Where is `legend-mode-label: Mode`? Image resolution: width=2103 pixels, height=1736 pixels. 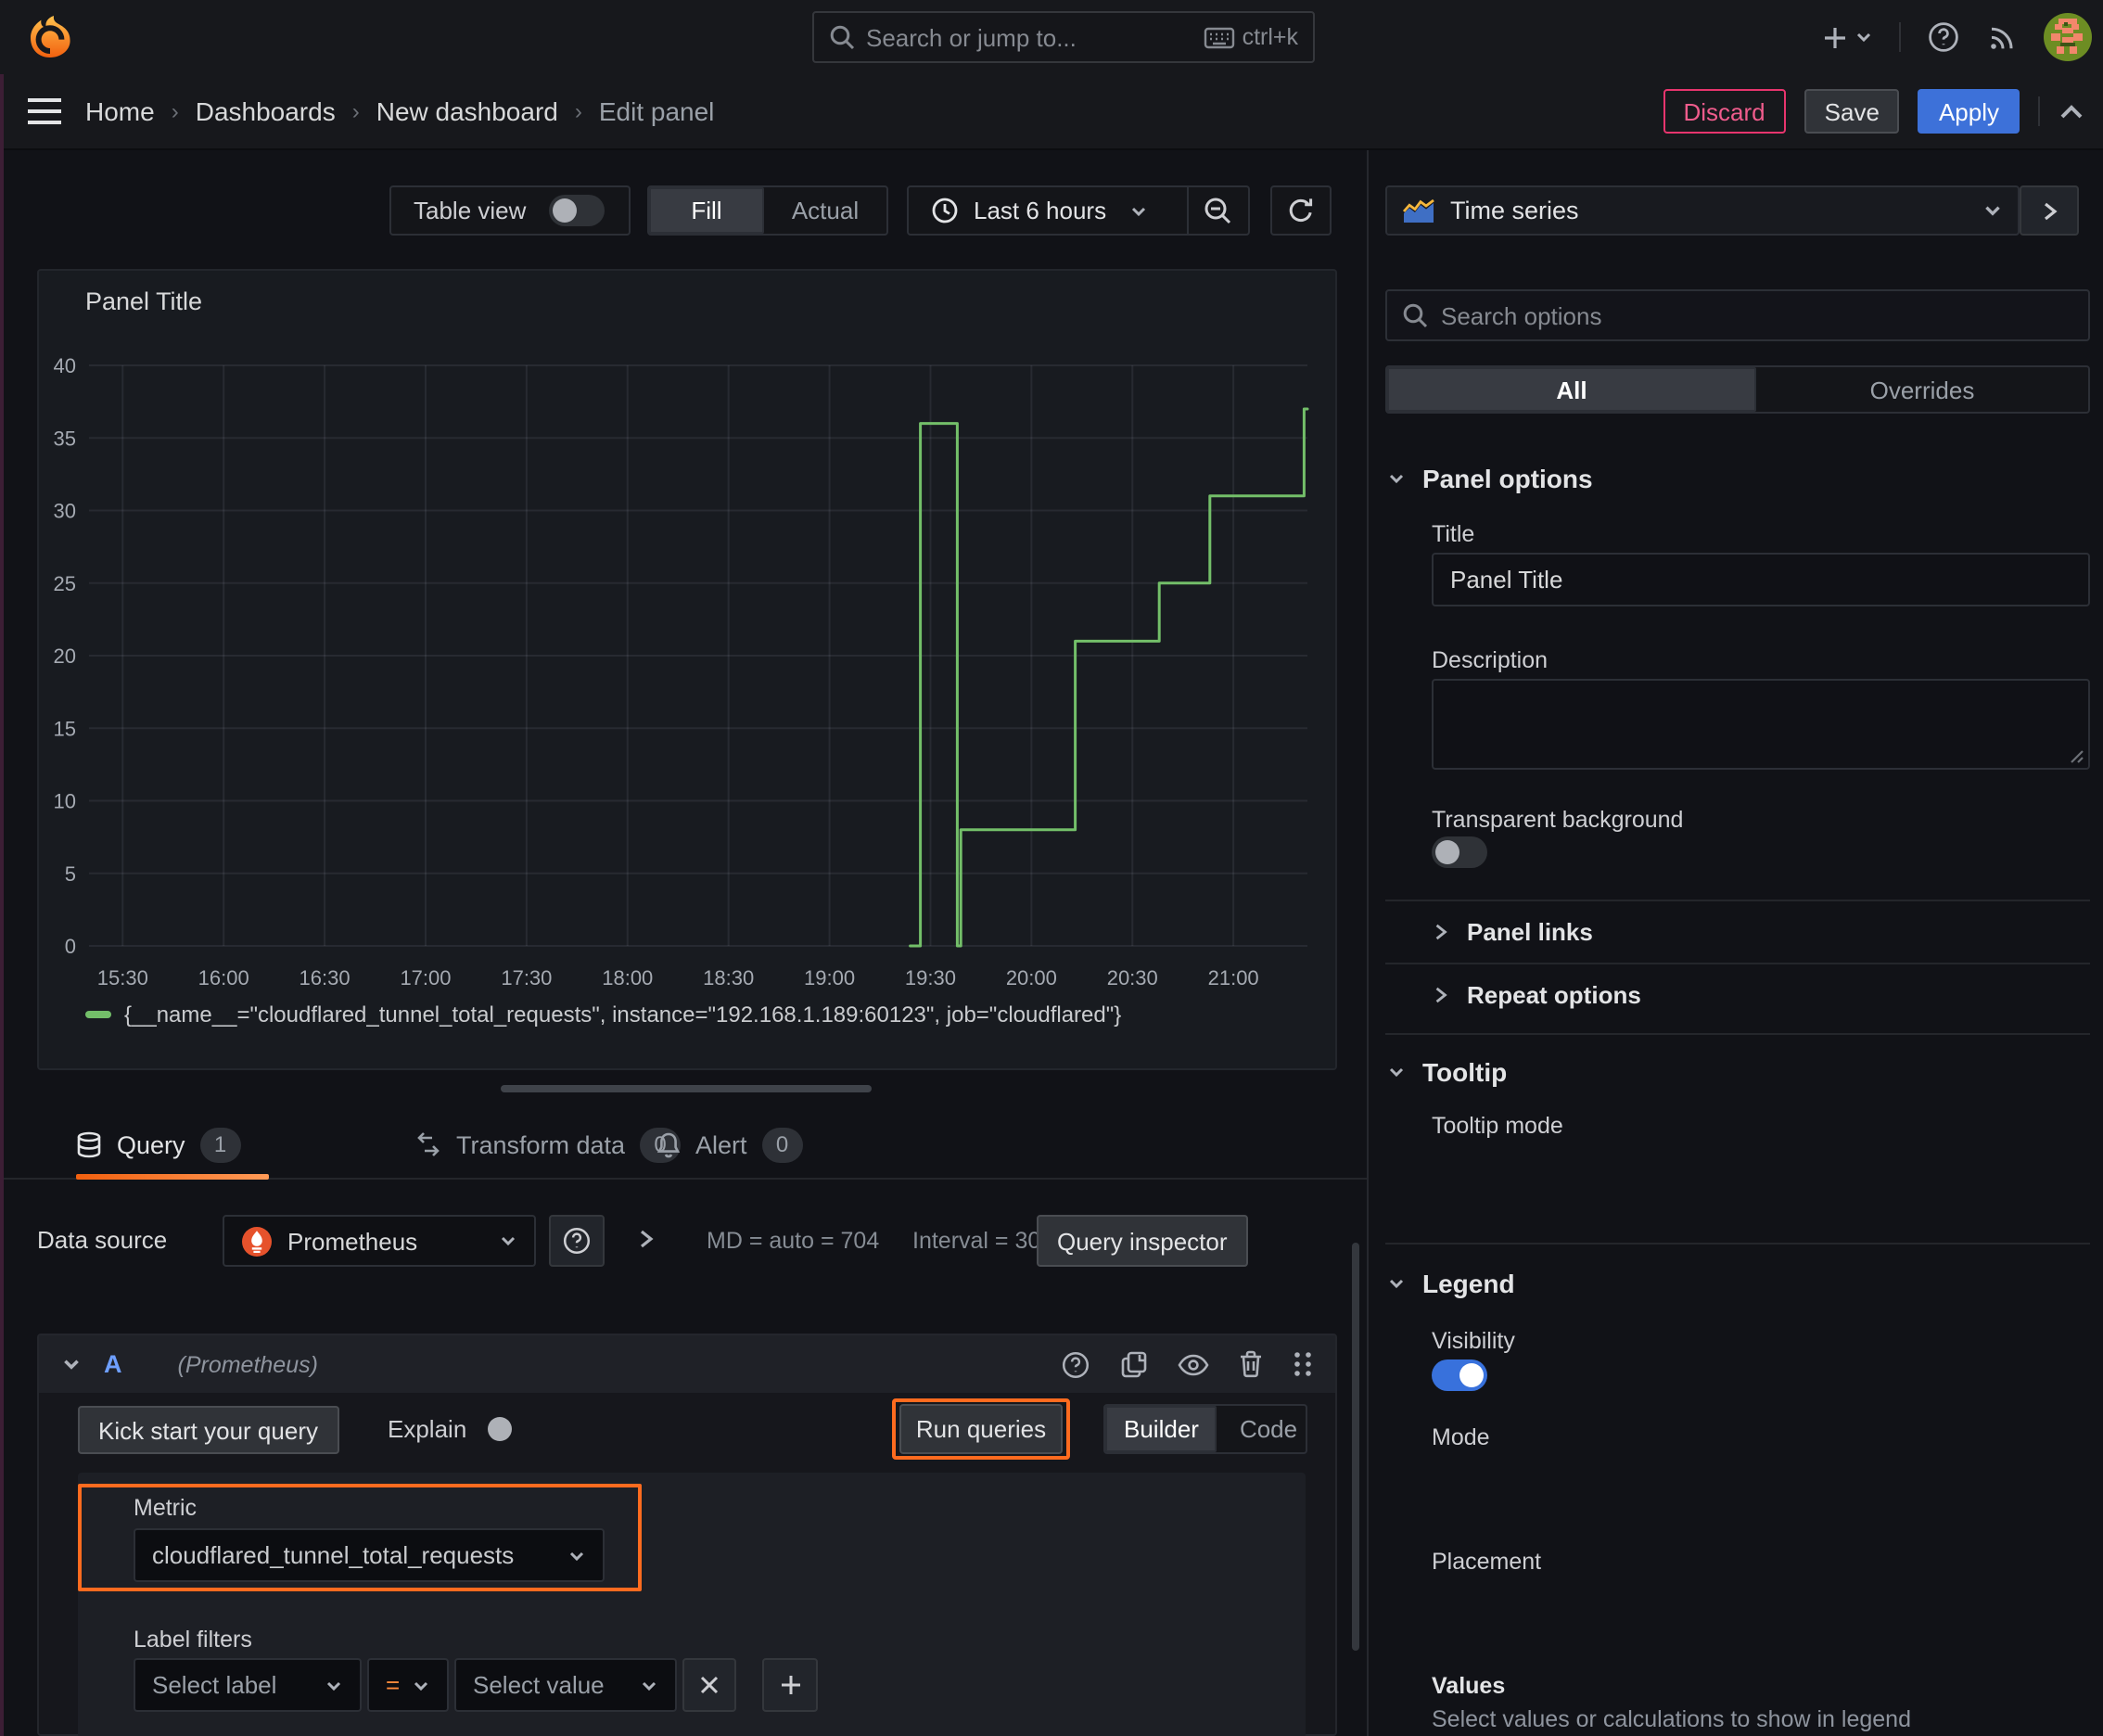
legend-mode-label: Mode is located at coordinates (1461, 1437).